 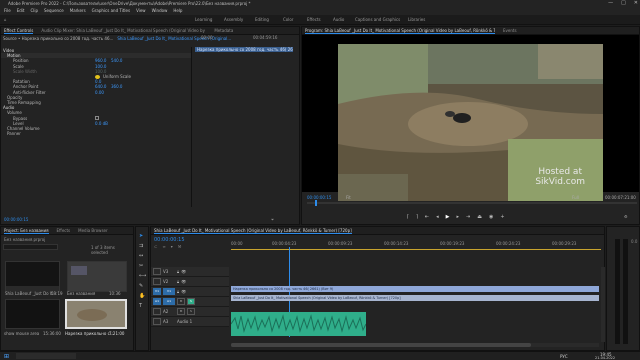 I want to click on v1-eye-icon: 👁︎, so click(x=183, y=291).